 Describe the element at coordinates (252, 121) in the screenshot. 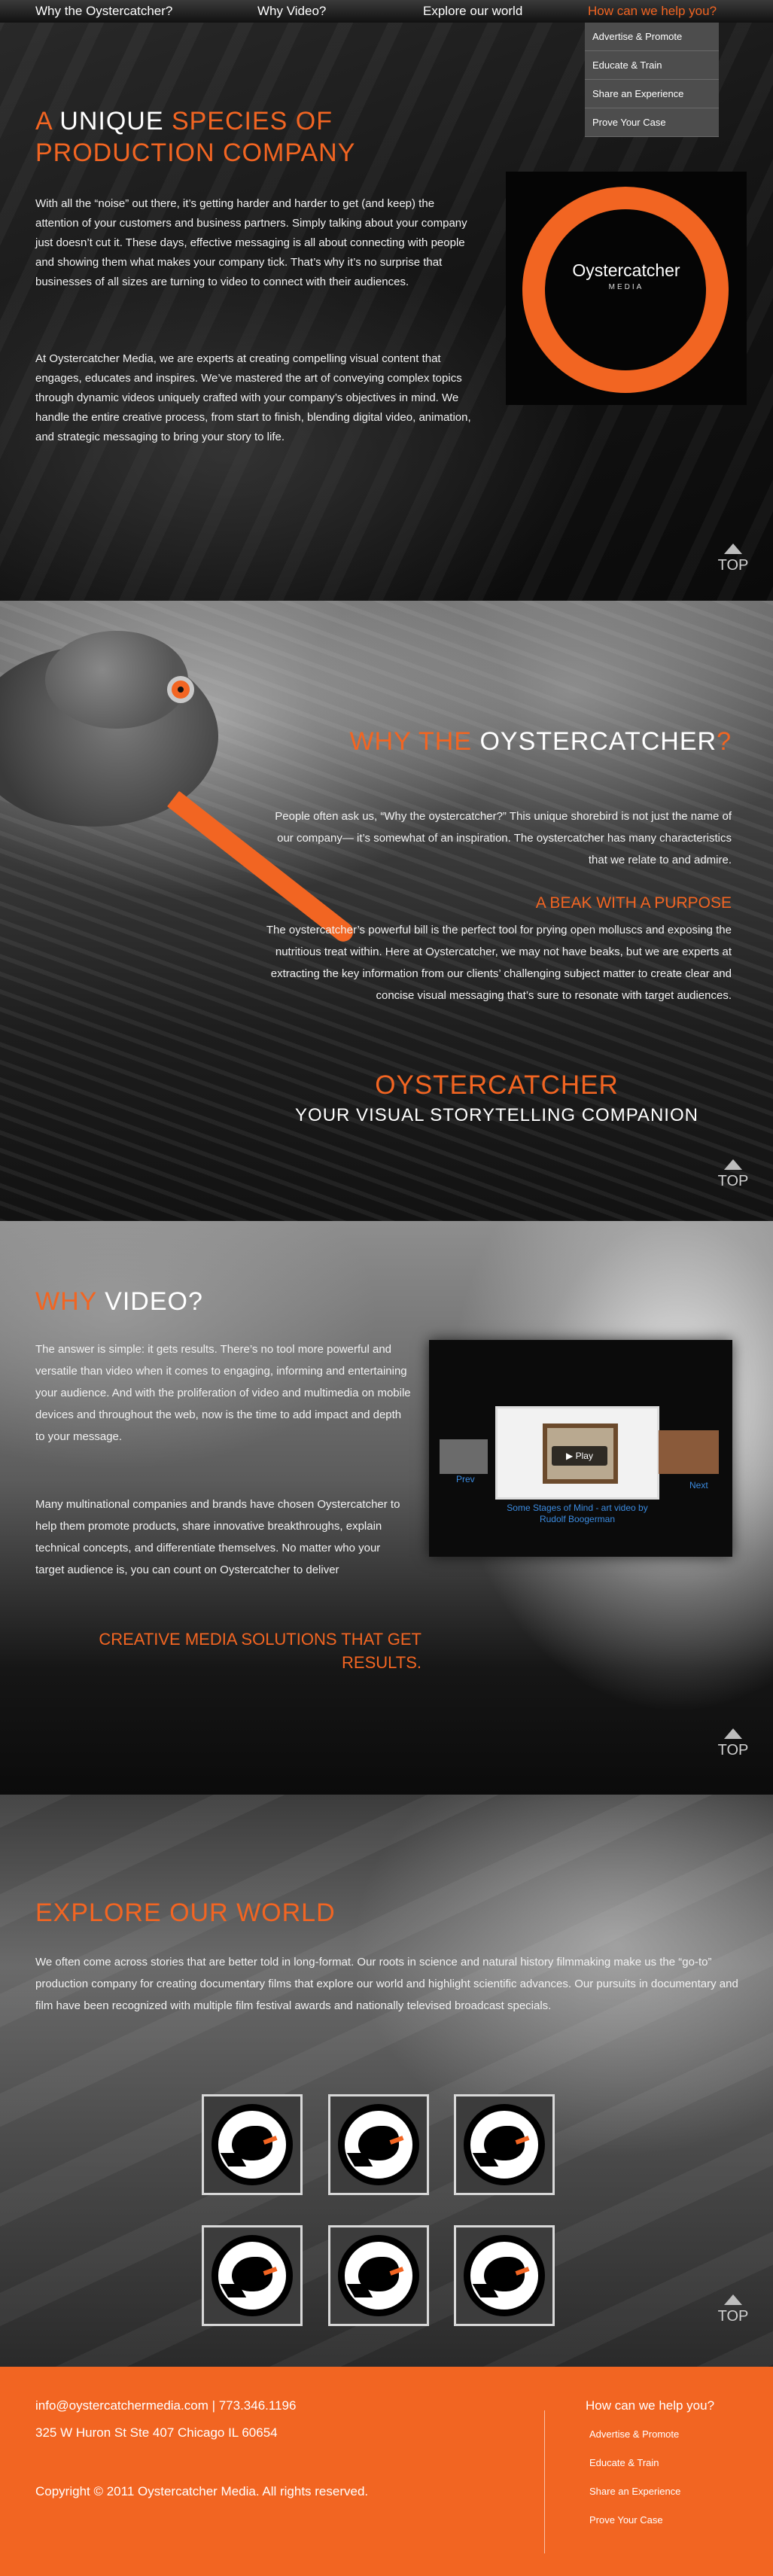

I see `hero-heading-c: SPECIES OF` at that location.